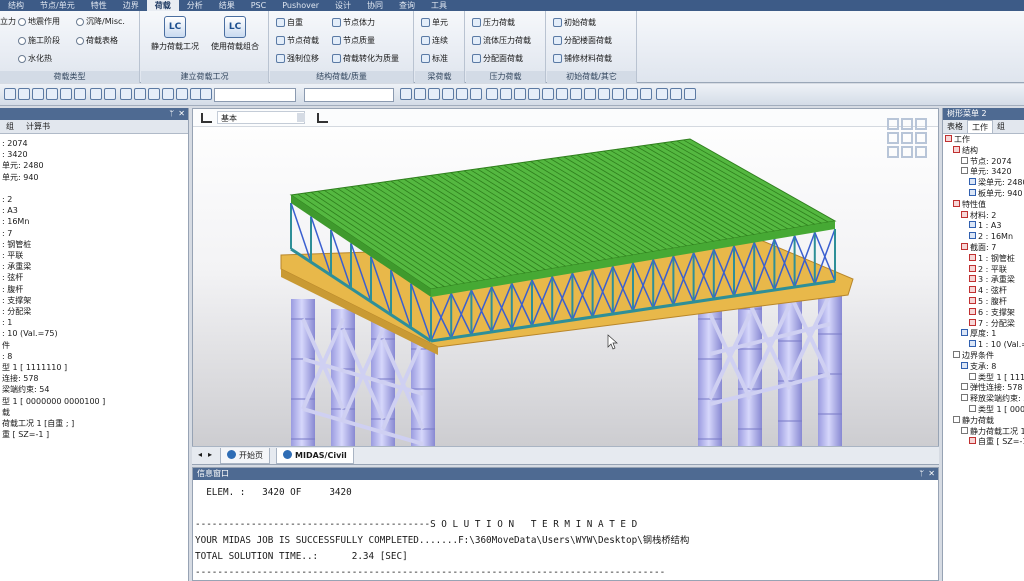  Describe the element at coordinates (259, 5) in the screenshot. I see `menu-tab: PSC` at that location.